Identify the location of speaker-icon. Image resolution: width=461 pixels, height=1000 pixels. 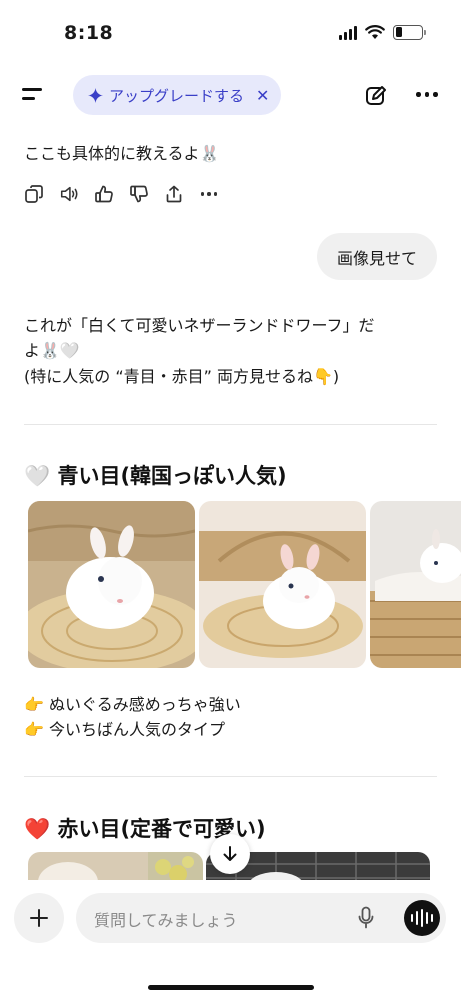
(69, 194).